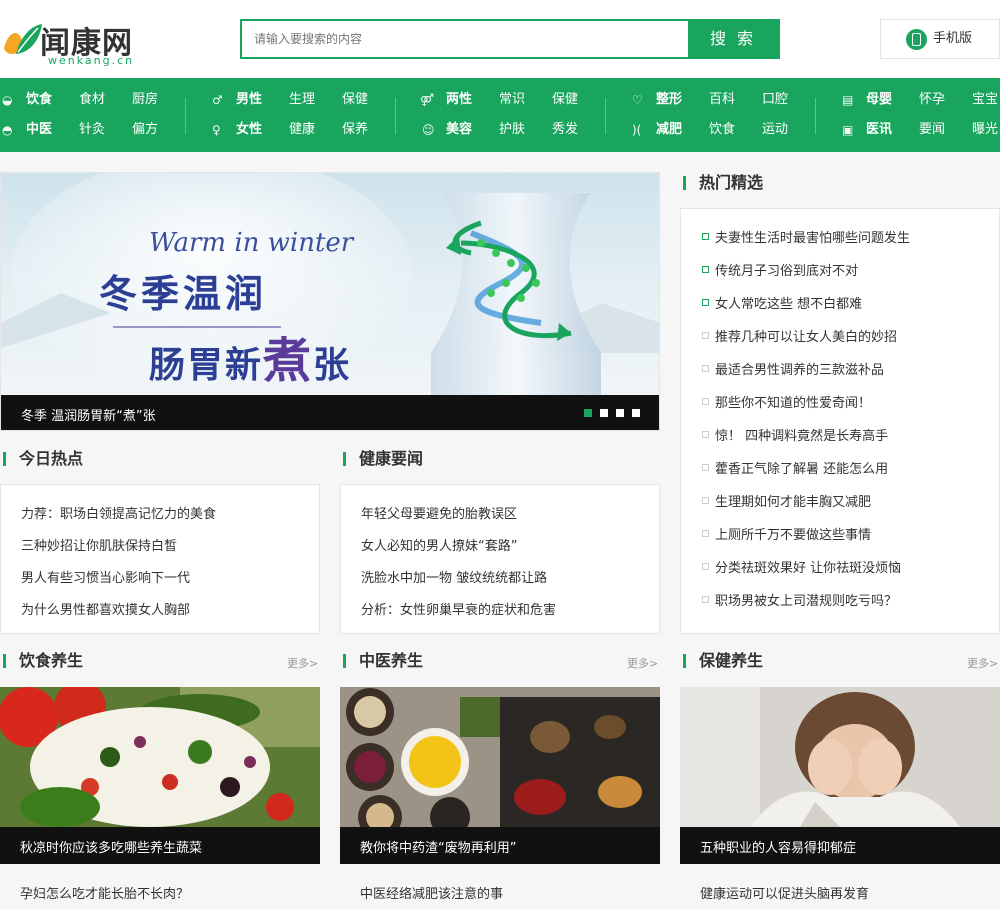 The image size is (1000, 909). I want to click on today-item: 为什么男性都喜欢摸女人胸部, so click(105, 608).